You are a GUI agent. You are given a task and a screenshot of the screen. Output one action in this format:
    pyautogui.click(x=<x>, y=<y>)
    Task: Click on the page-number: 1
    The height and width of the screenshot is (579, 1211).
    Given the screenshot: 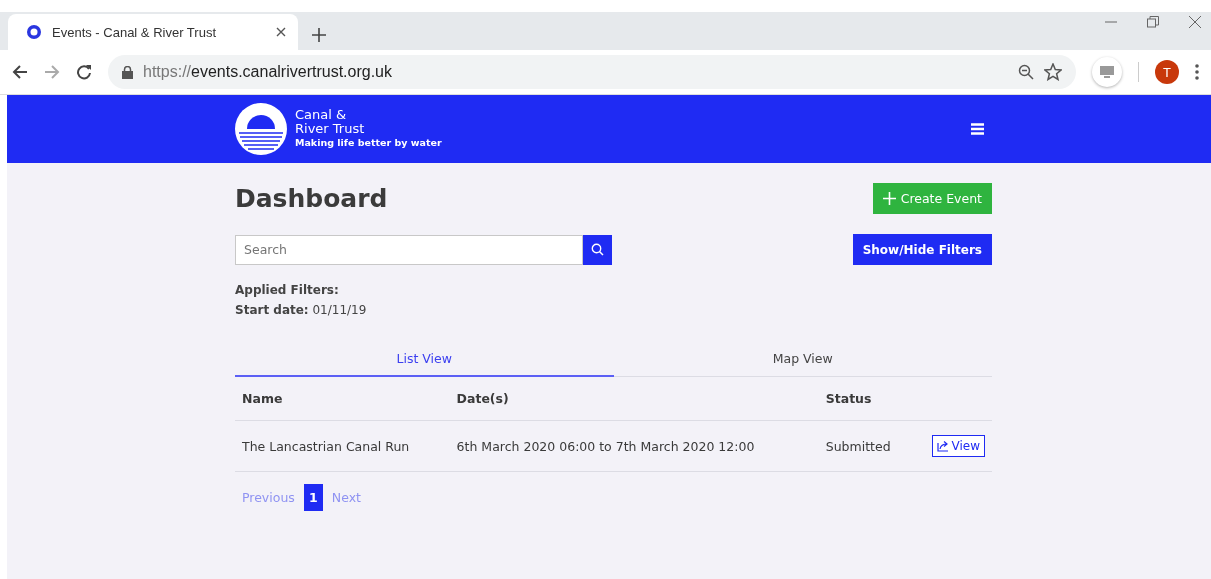 What is the action you would take?
    pyautogui.click(x=313, y=497)
    